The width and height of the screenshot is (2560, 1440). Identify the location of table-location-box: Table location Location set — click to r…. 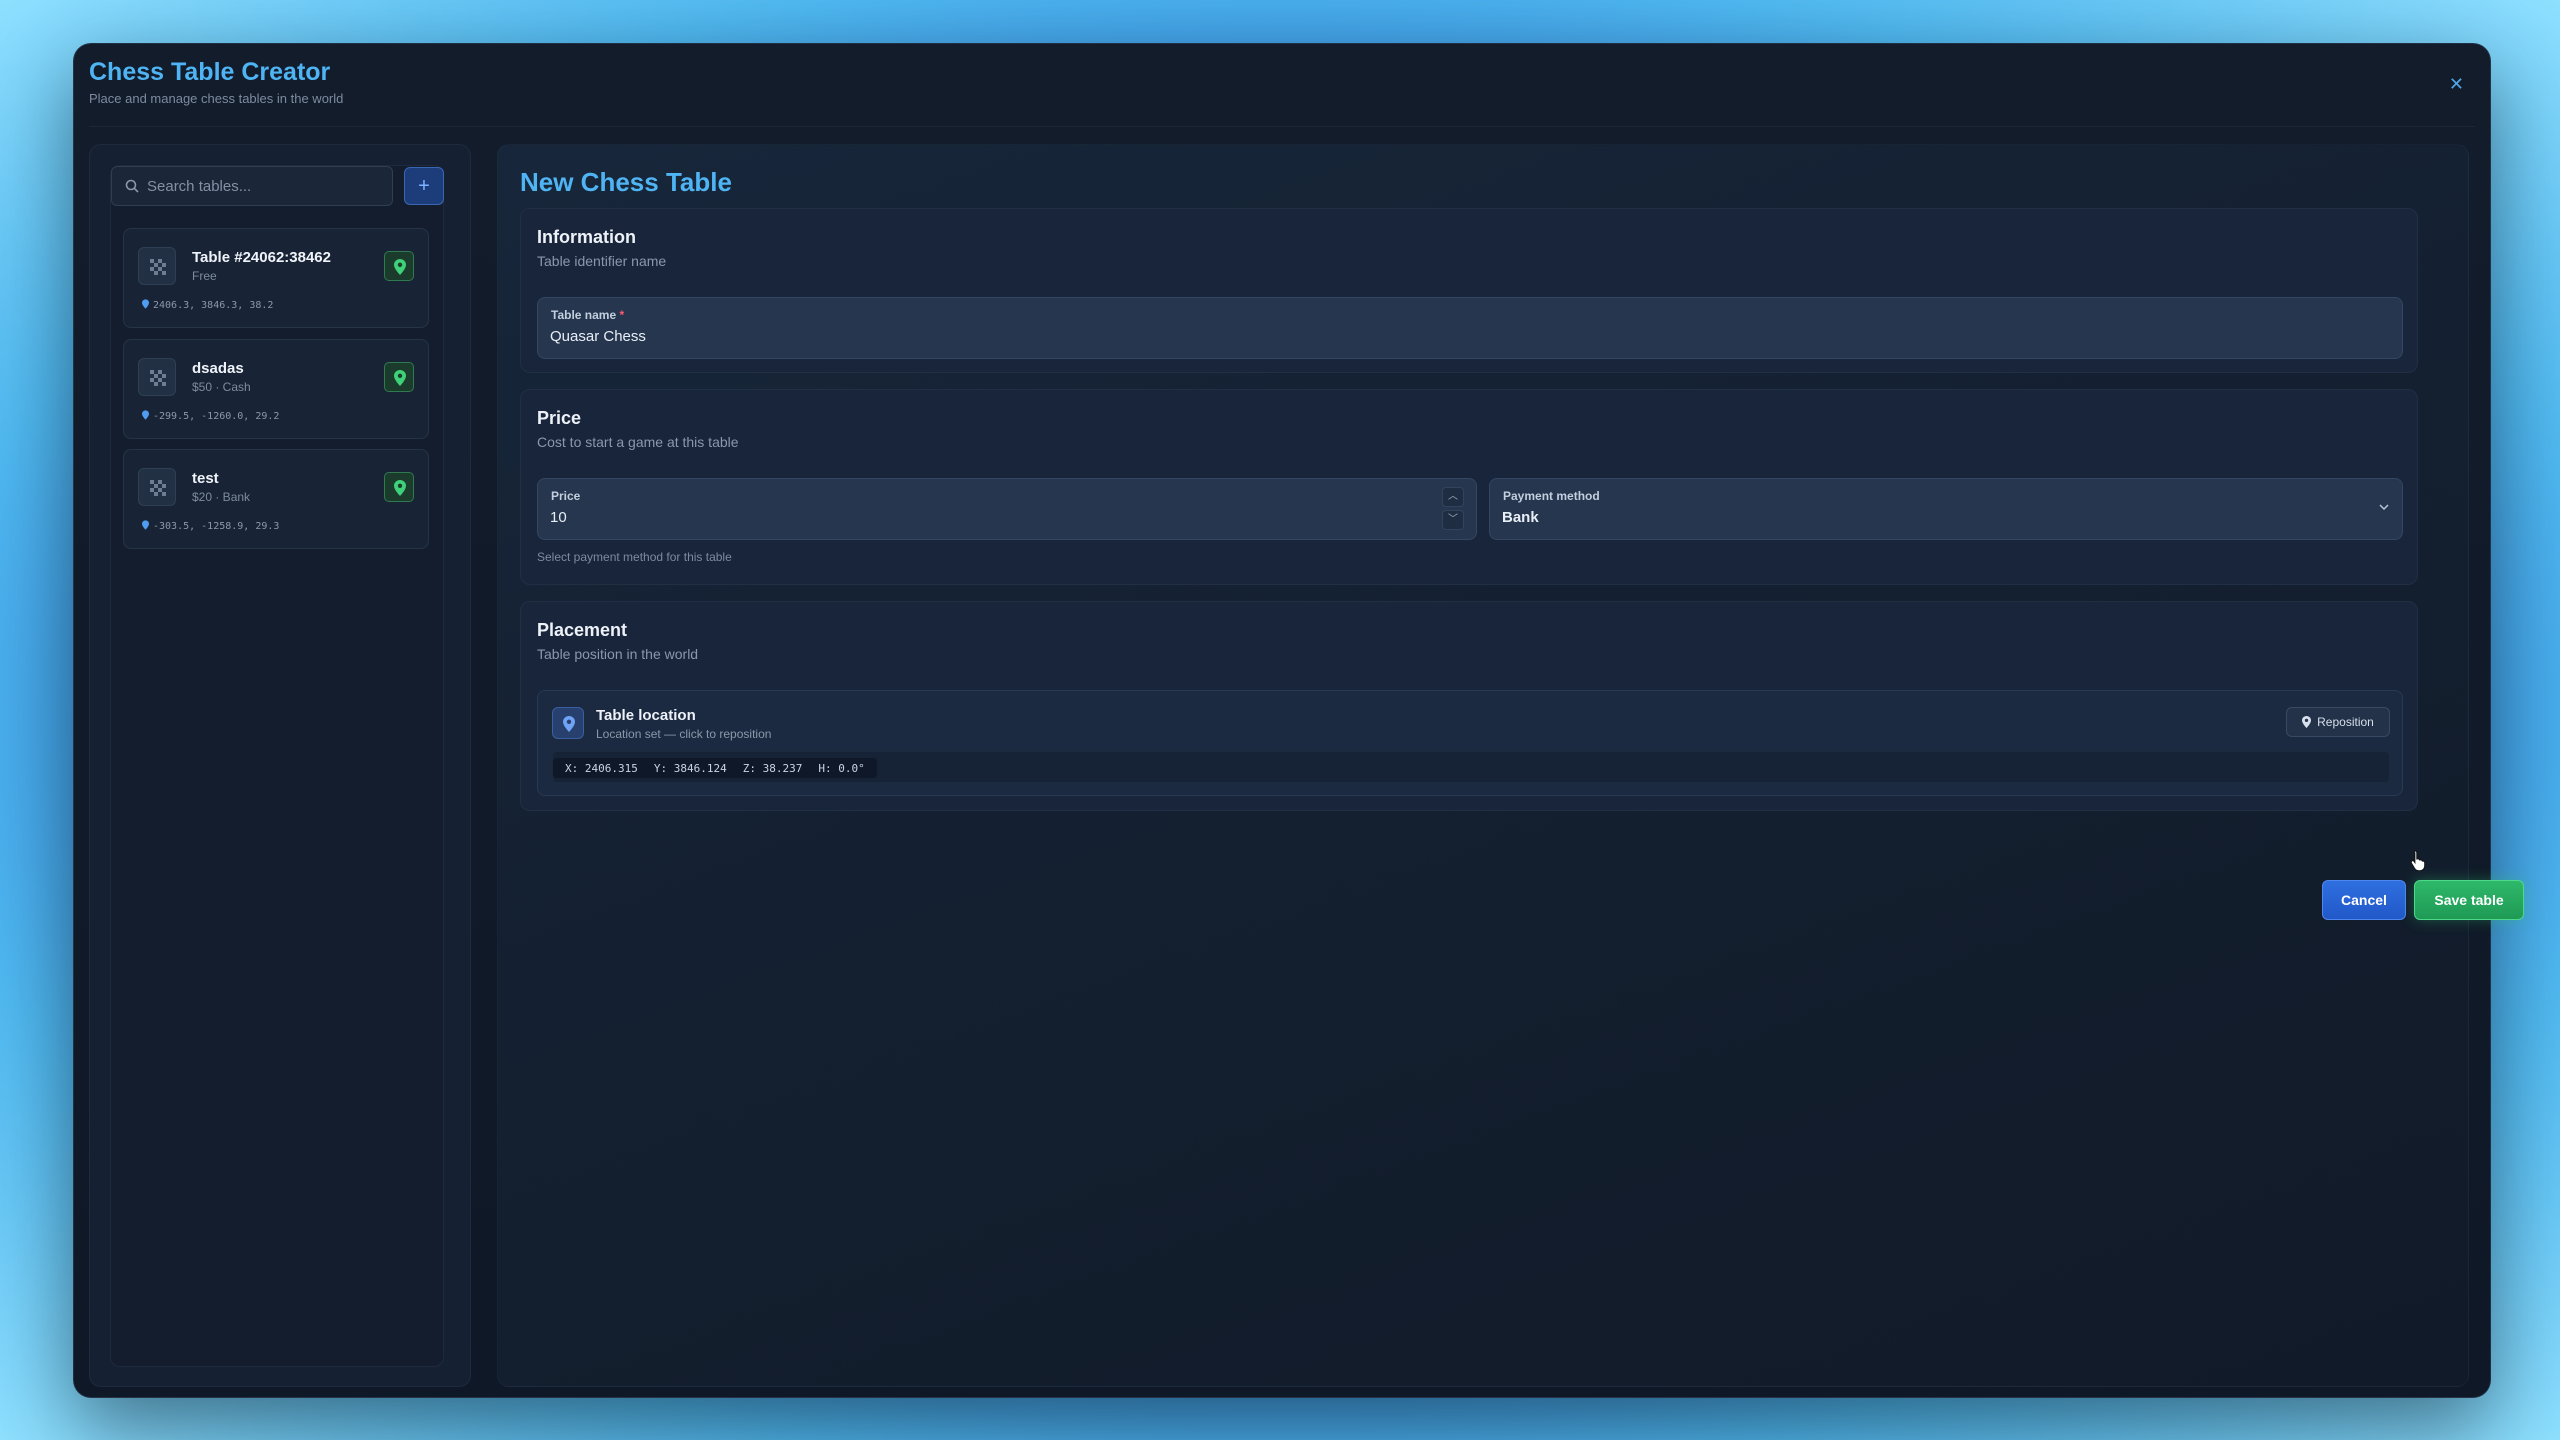
(1470, 743).